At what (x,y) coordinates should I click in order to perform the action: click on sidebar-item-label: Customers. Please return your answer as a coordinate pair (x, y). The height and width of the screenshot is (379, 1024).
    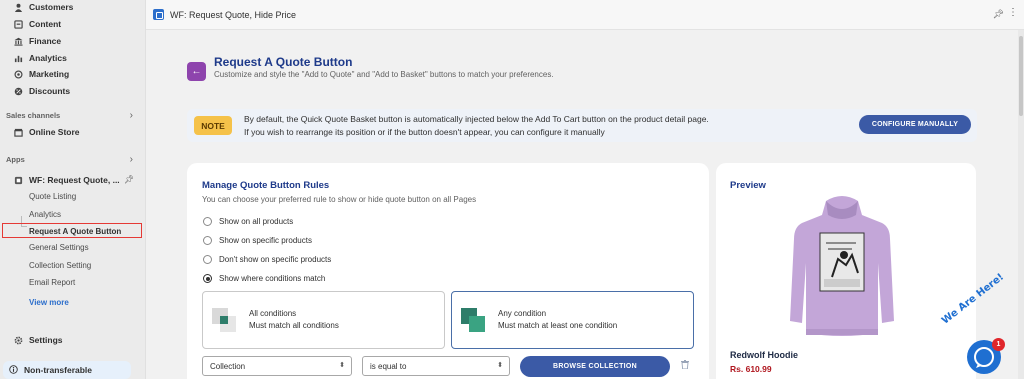
    Looking at the image, I should click on (51, 7).